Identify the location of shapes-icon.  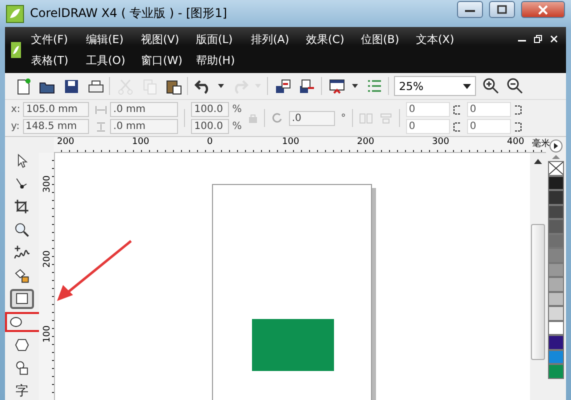
(22, 368).